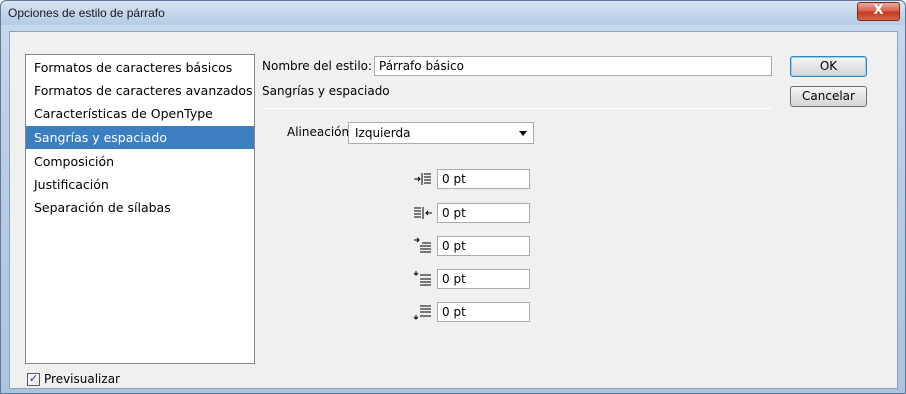 The height and width of the screenshot is (394, 906). What do you see at coordinates (326, 91) in the screenshot?
I see `section-title: Sangrías y espaciado` at bounding box center [326, 91].